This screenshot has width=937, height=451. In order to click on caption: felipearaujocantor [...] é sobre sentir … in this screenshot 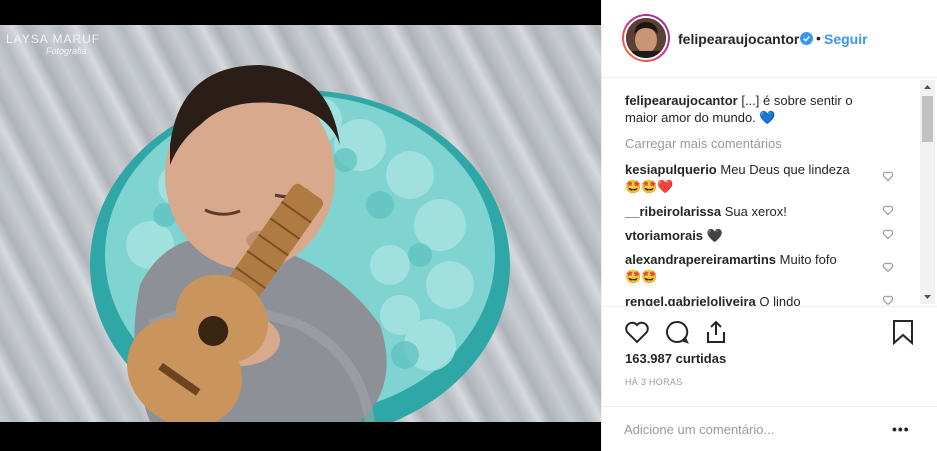, I will do `click(760, 109)`.